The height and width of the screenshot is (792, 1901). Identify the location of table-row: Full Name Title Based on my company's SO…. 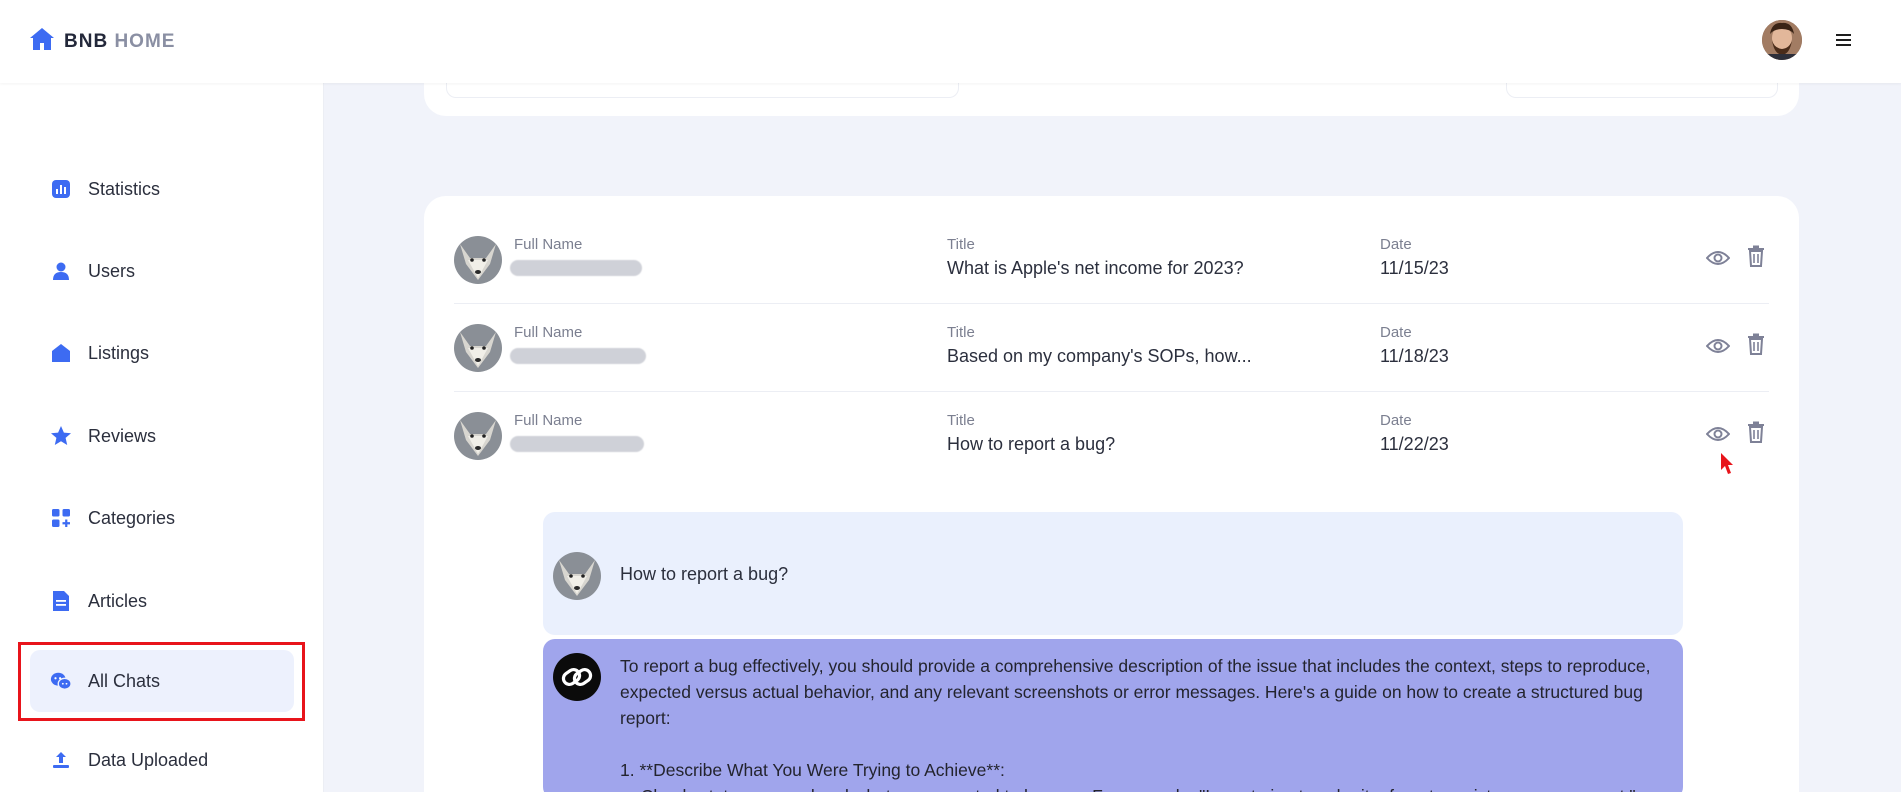
(1111, 348).